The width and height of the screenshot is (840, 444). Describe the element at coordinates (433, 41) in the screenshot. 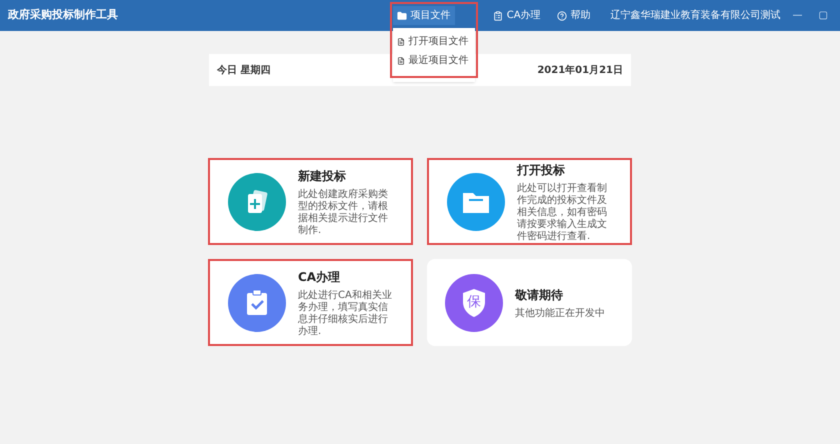

I see `dropdown-item: 打开项目文件` at that location.